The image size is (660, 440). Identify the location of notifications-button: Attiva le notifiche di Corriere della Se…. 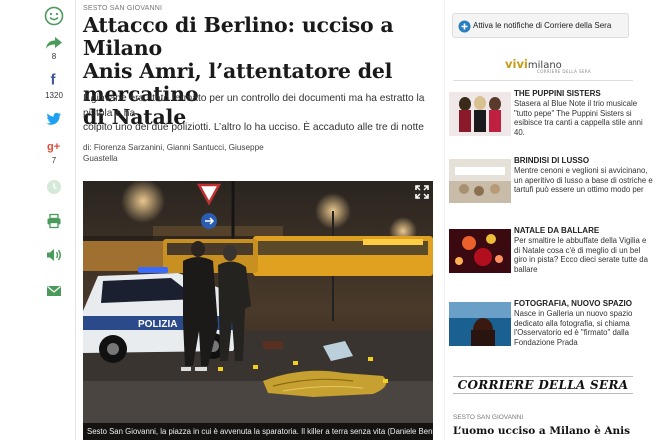
(540, 25).